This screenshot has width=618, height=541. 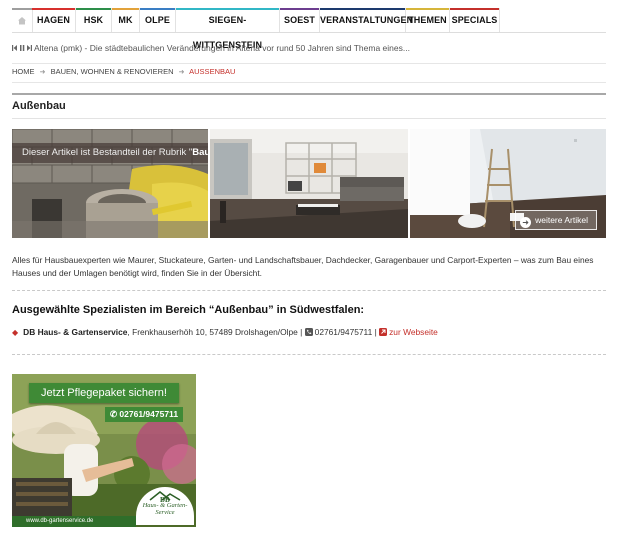 I want to click on ad-logo: DB Haus- & Garten- Service, so click(x=165, y=506).